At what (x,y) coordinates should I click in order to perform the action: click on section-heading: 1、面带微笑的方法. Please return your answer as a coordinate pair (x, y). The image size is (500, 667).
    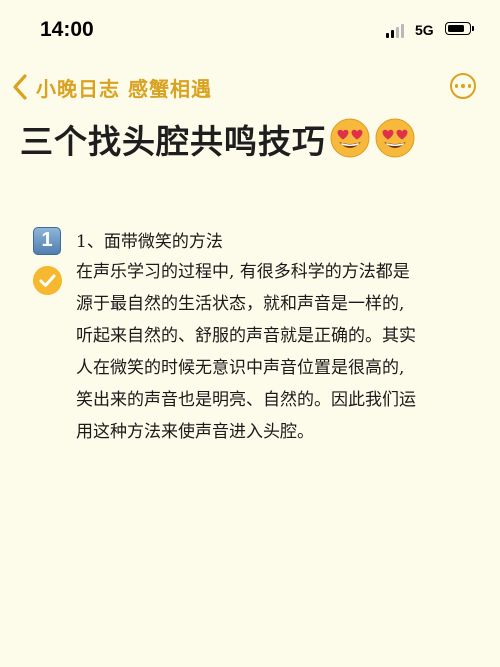
    Looking at the image, I should click on (149, 242).